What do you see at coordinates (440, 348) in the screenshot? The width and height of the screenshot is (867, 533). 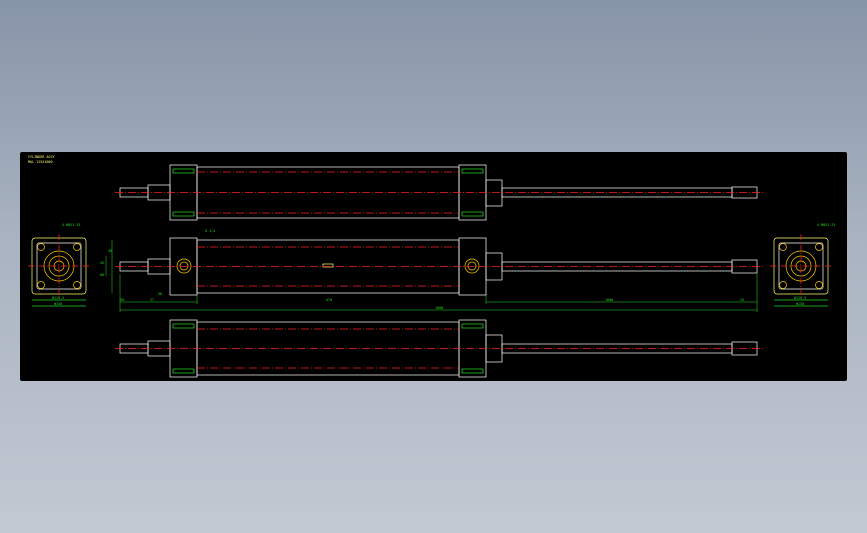 I see `cylinder-bottom-view` at bounding box center [440, 348].